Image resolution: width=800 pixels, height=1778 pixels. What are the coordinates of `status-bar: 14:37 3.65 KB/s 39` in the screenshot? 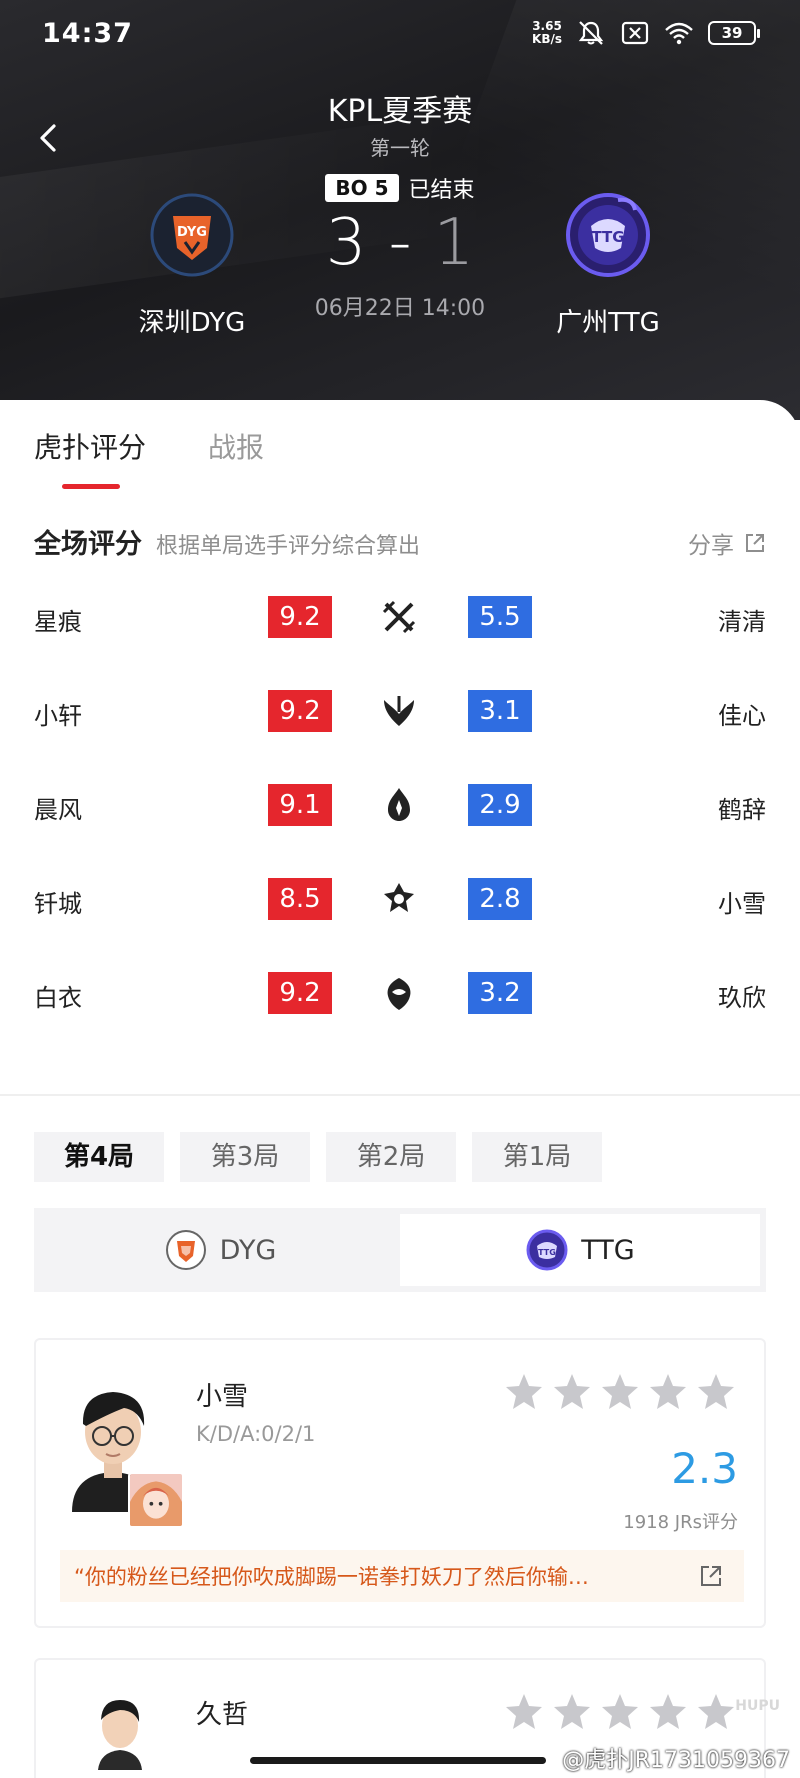 It's located at (400, 35).